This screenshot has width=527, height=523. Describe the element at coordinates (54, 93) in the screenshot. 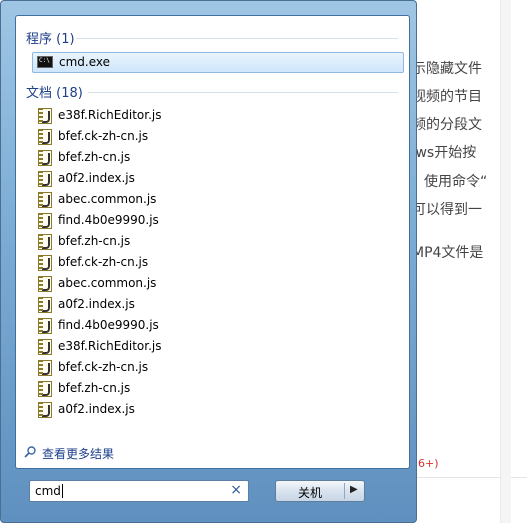

I see `documents-header: 文档 (18)` at that location.